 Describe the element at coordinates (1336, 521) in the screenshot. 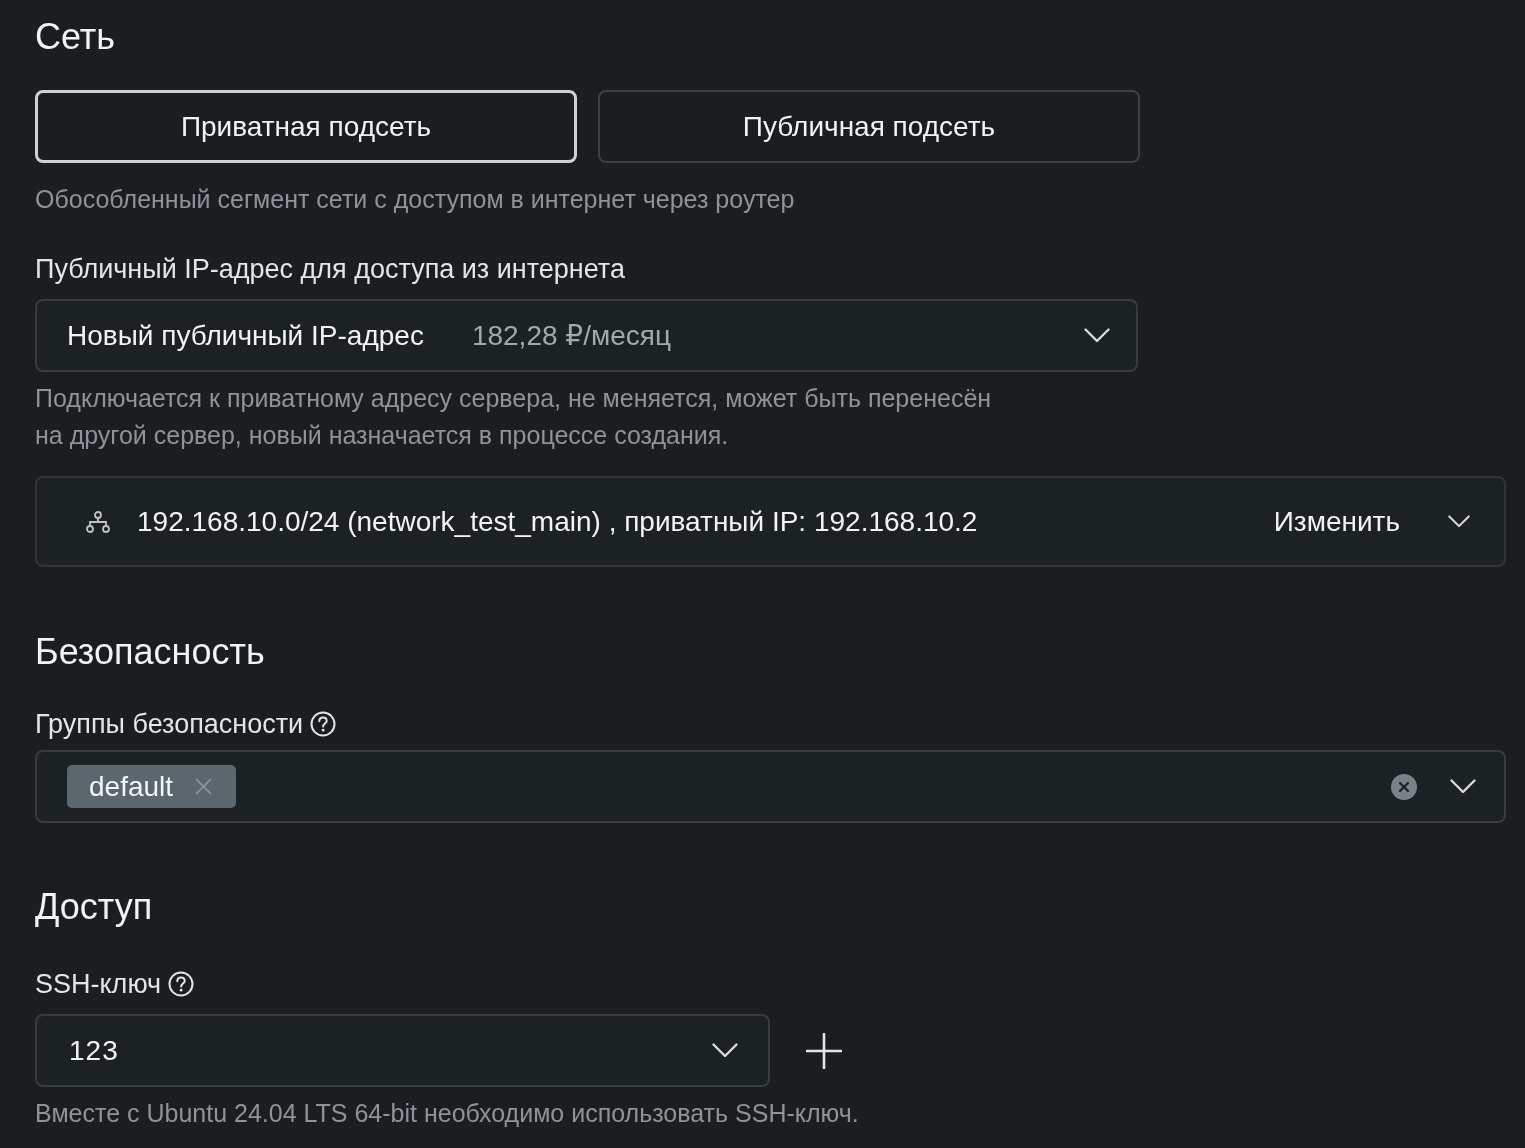

I see `change-button: Изменить` at that location.